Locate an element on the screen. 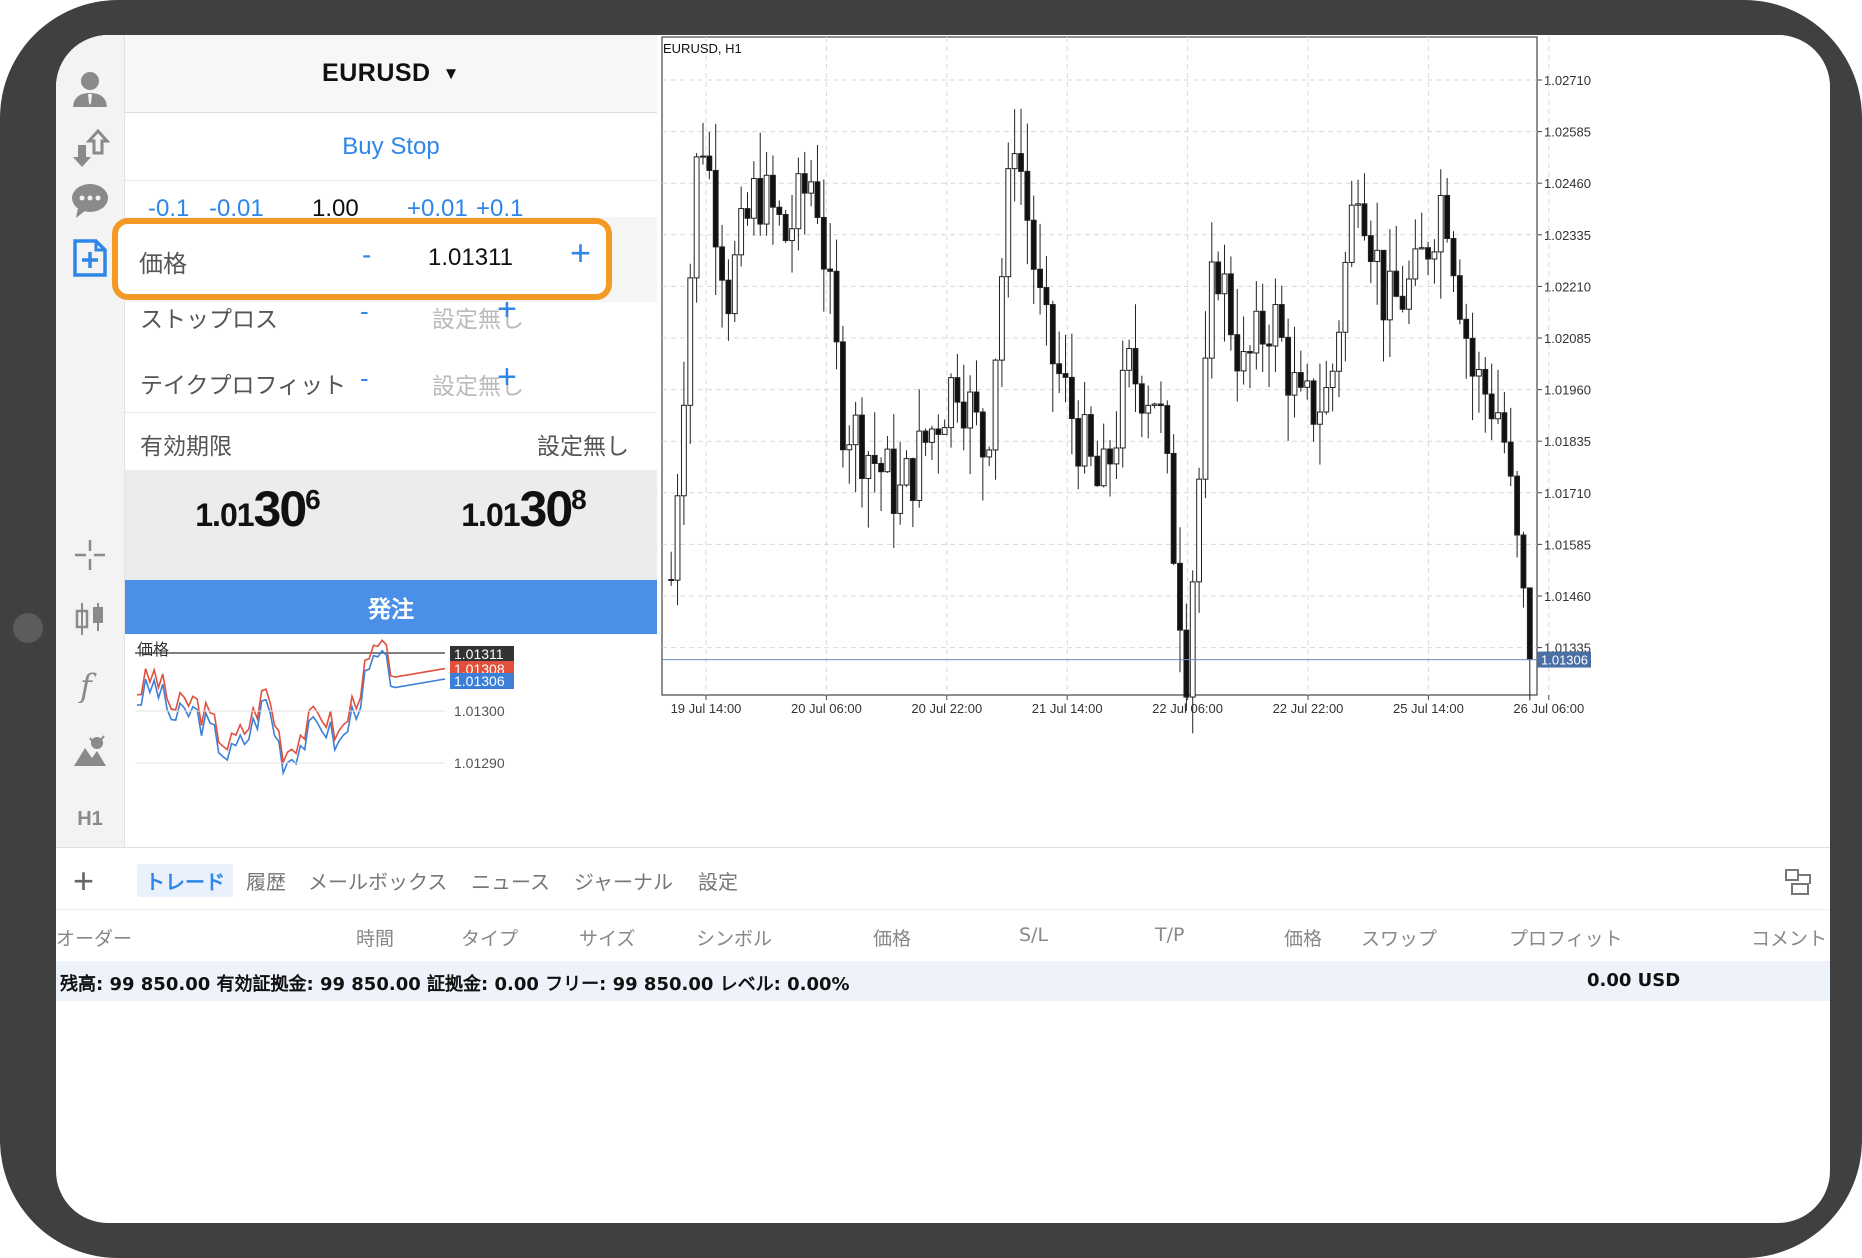 This screenshot has height=1258, width=1862. layout-icon is located at coordinates (1799, 884).